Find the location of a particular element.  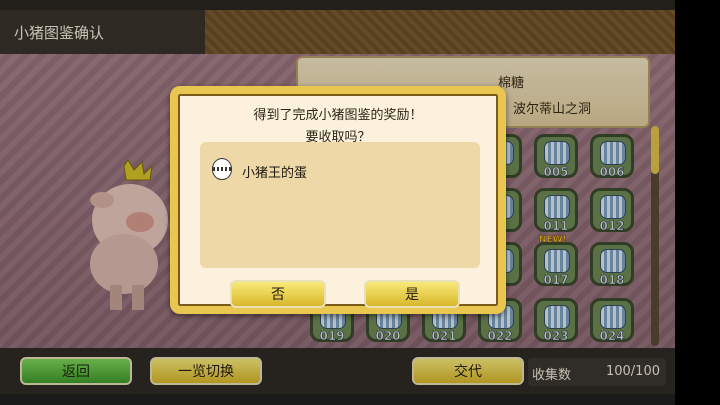

yes-button: 是 is located at coordinates (412, 294).